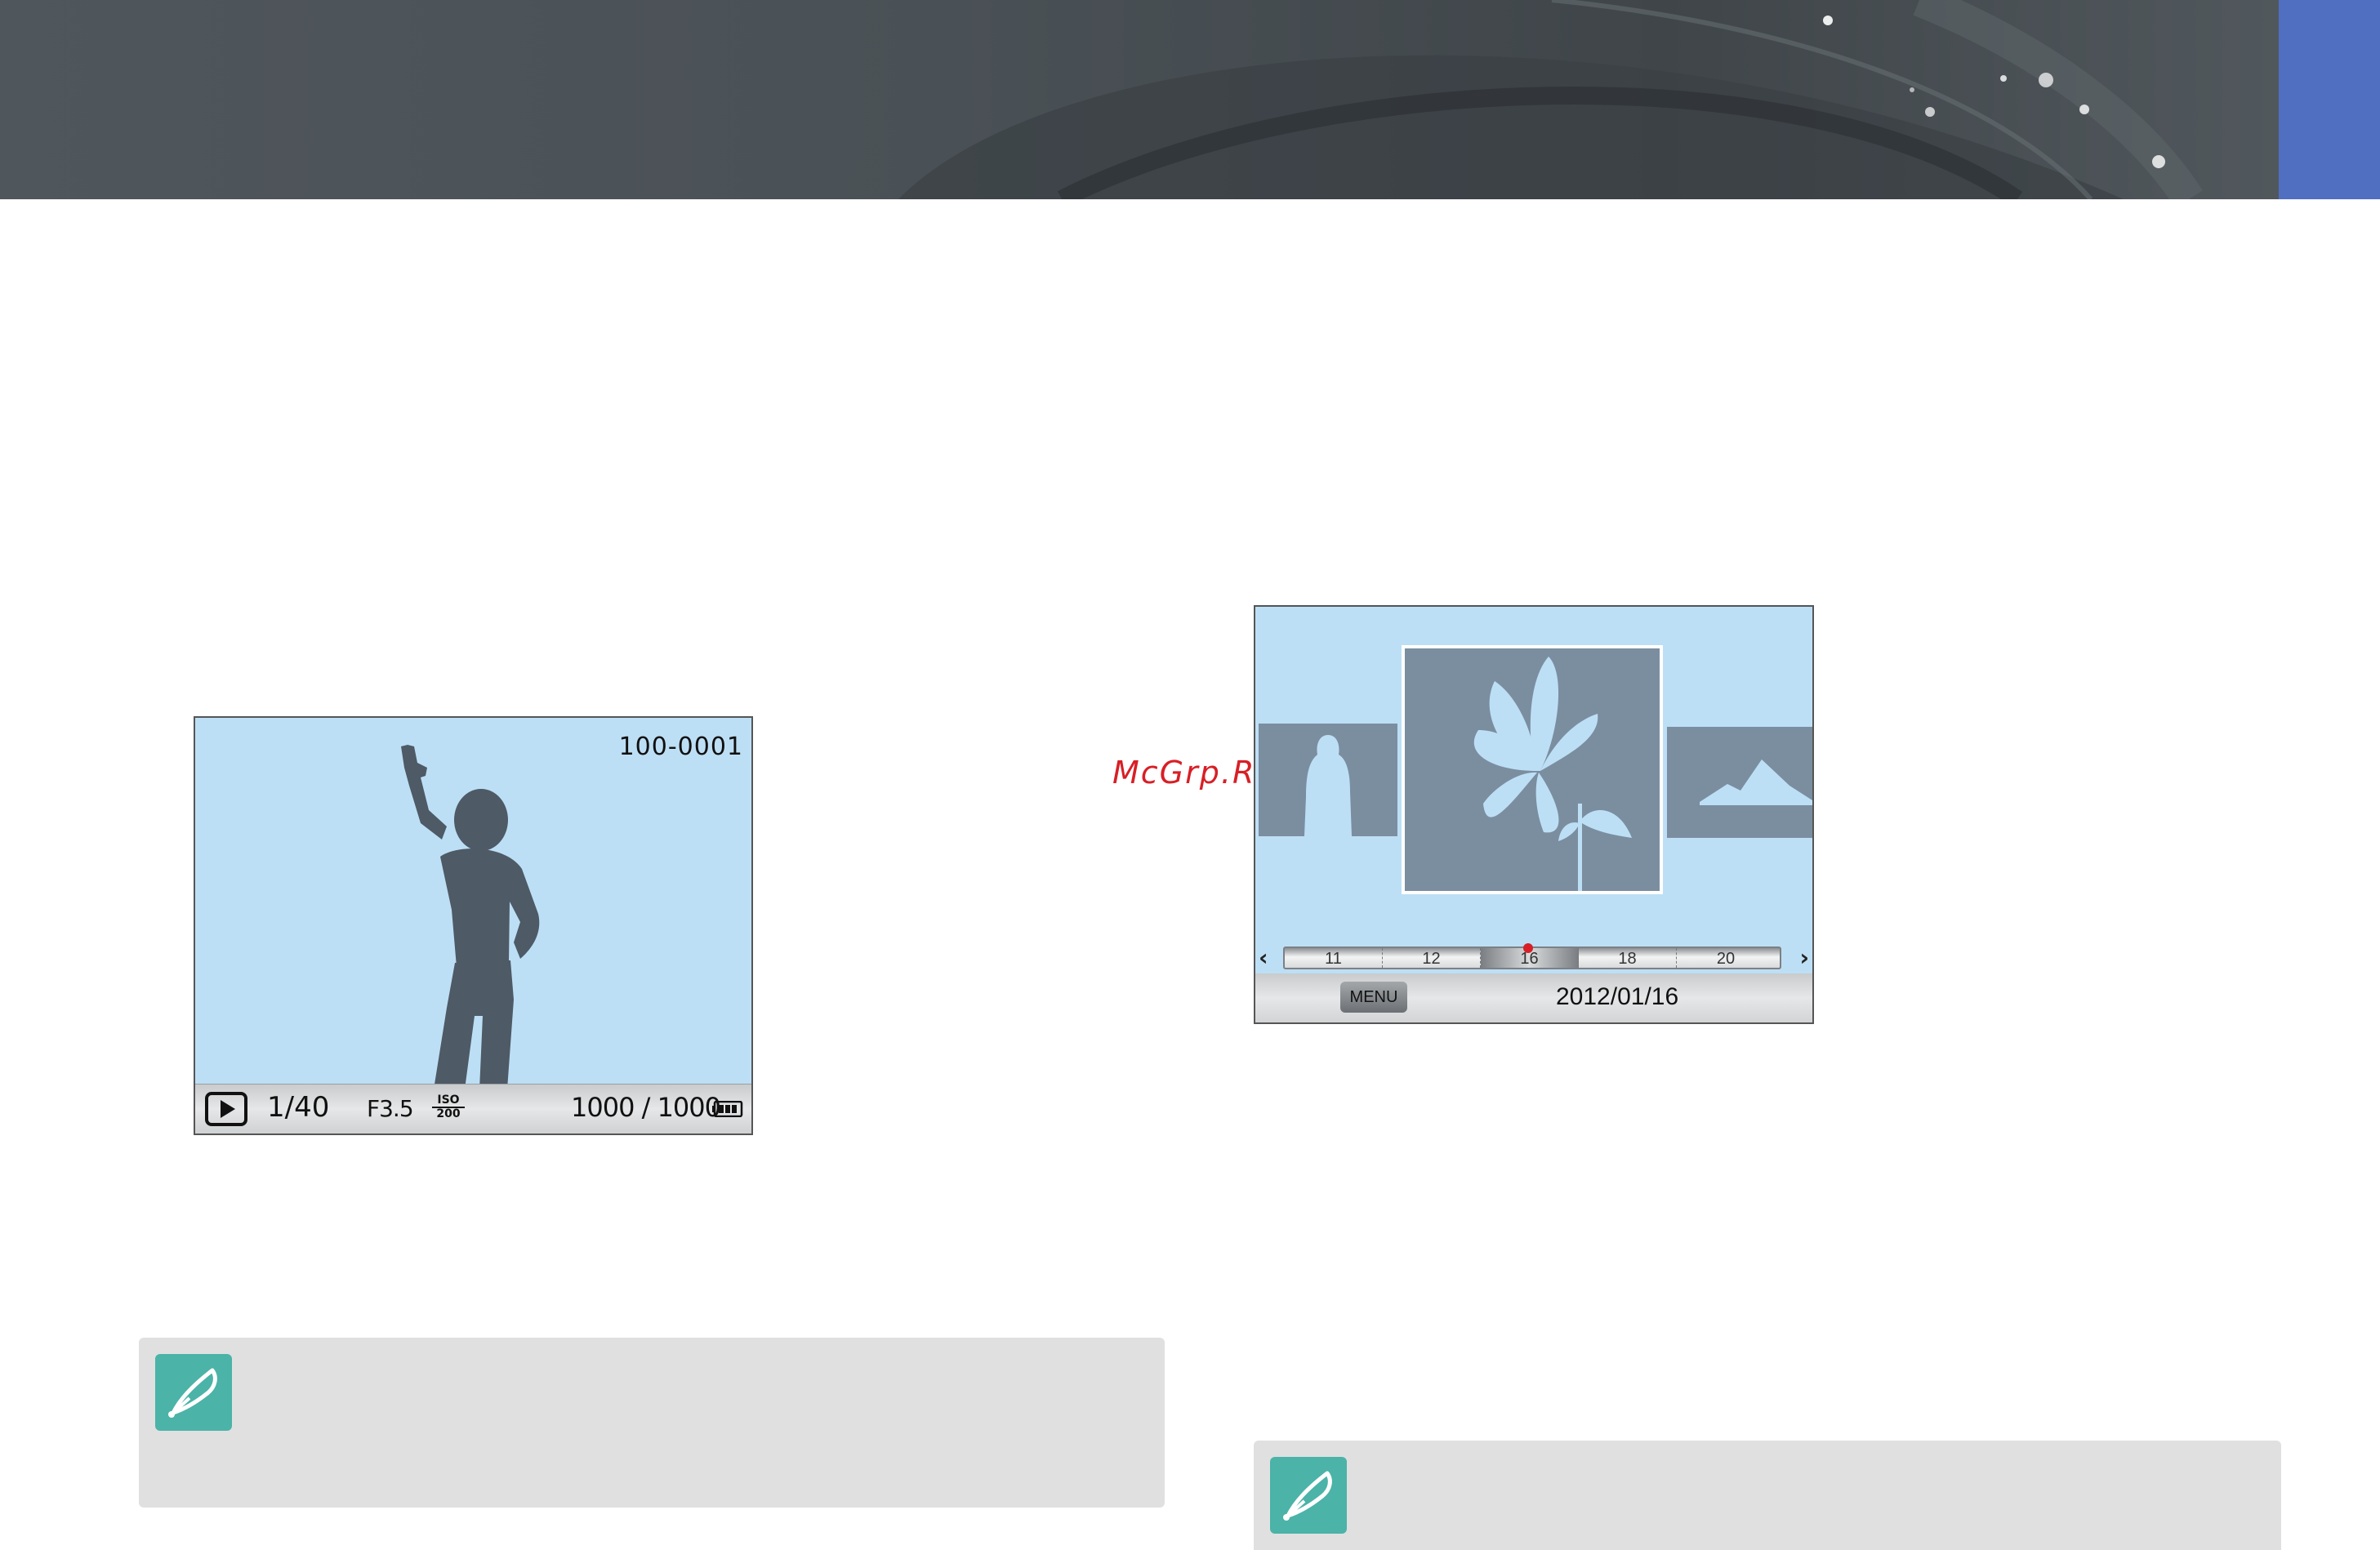  I want to click on flower-icon, so click(1553, 774).